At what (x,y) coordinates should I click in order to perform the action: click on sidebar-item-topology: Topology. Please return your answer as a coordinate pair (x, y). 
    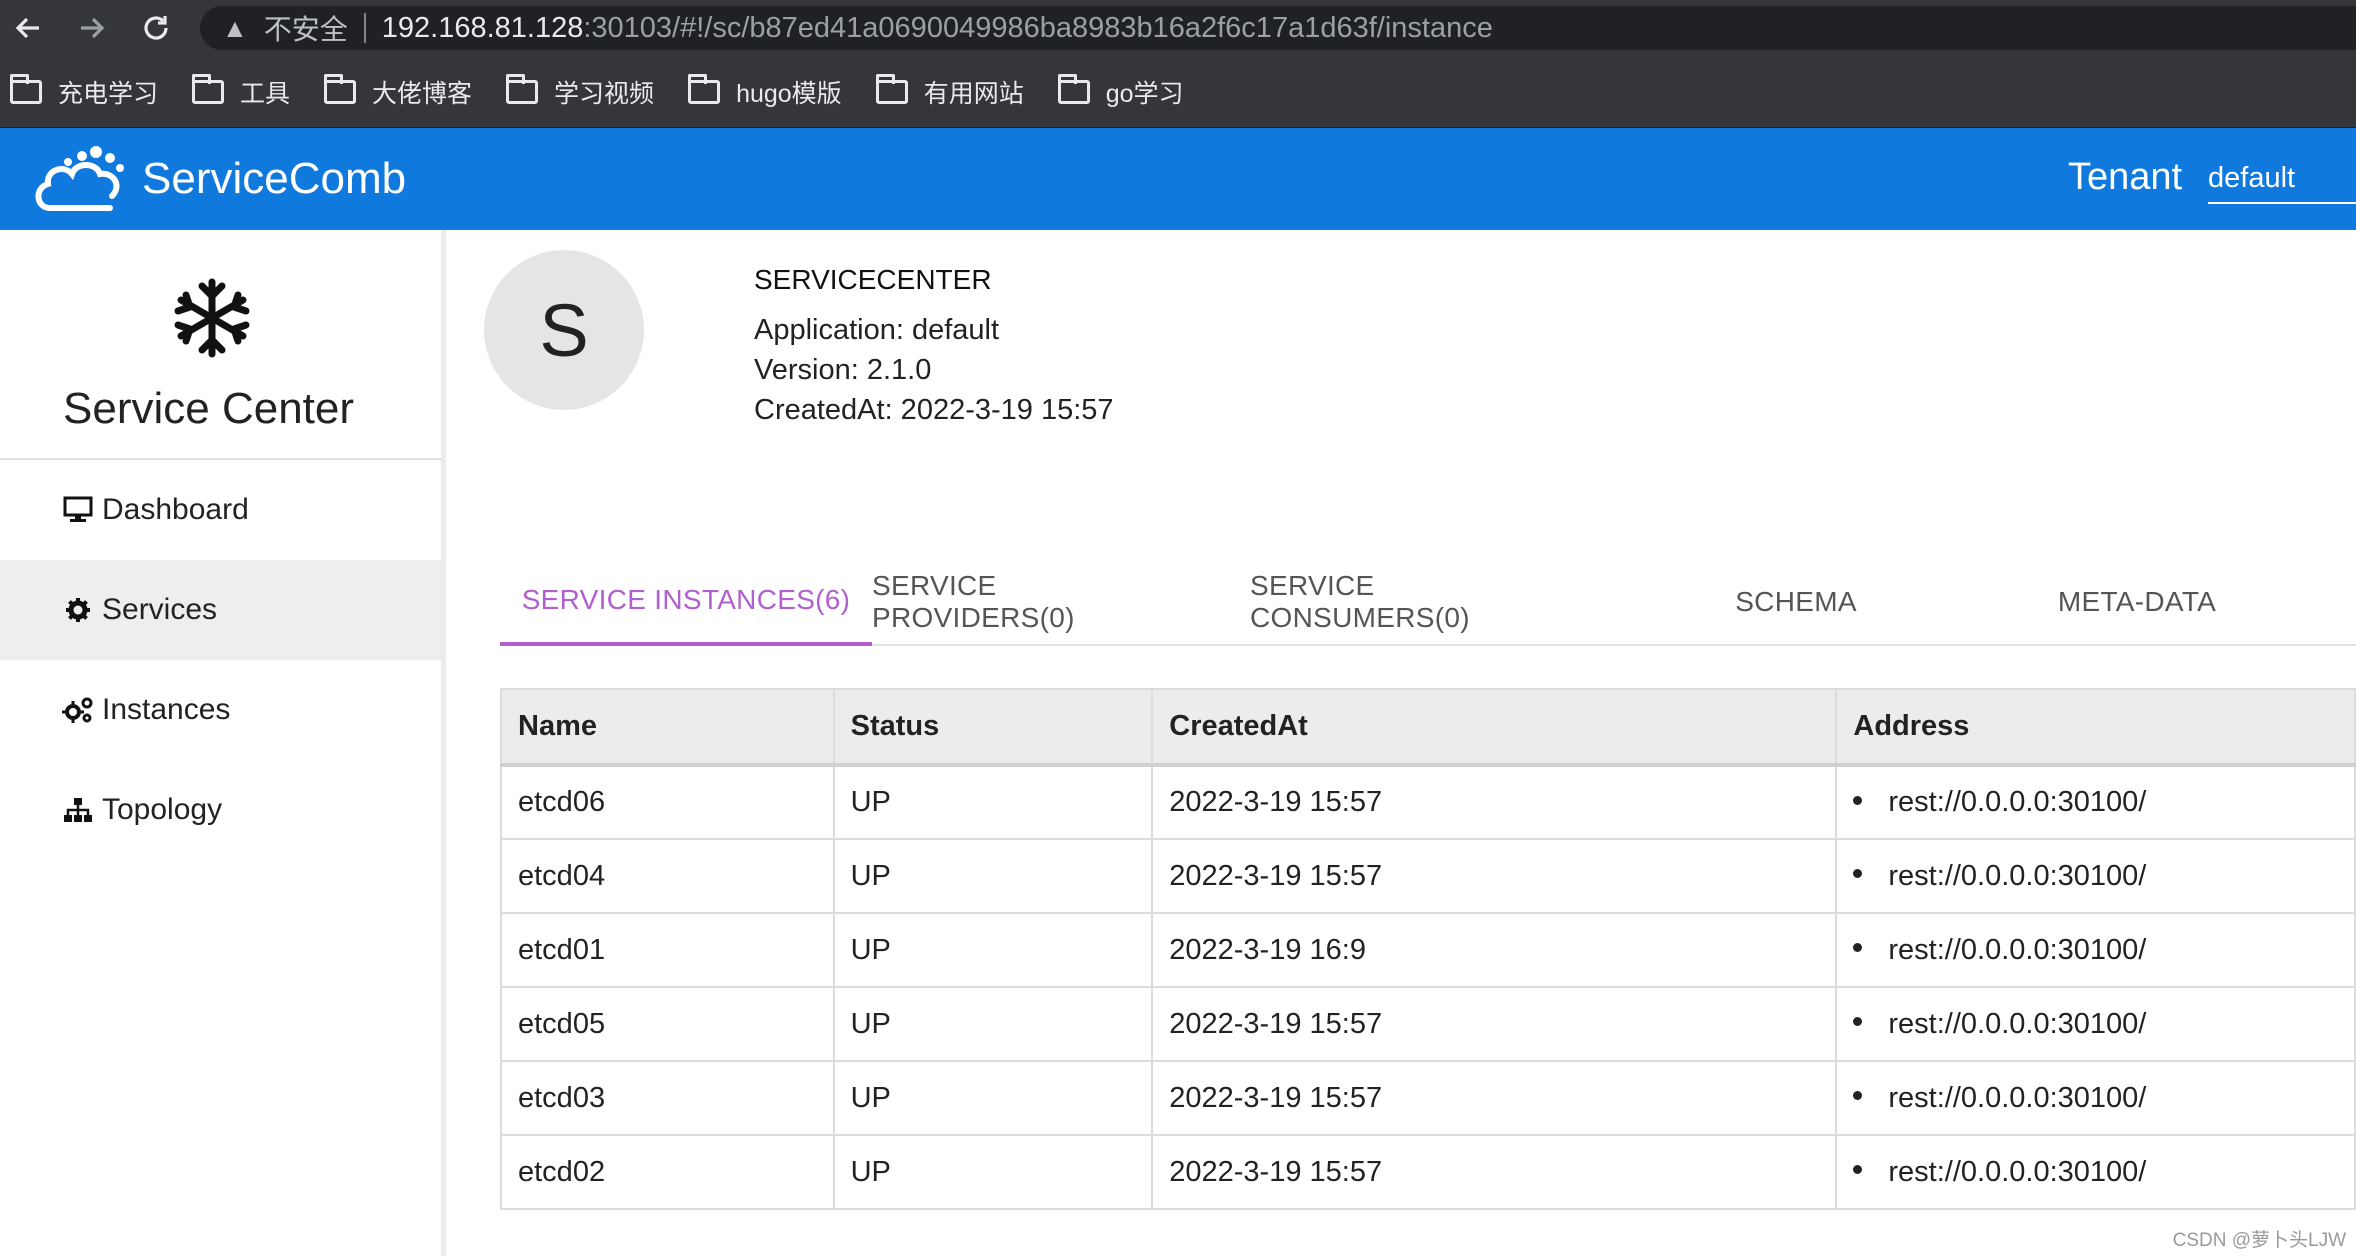
    Looking at the image, I should click on (220, 810).